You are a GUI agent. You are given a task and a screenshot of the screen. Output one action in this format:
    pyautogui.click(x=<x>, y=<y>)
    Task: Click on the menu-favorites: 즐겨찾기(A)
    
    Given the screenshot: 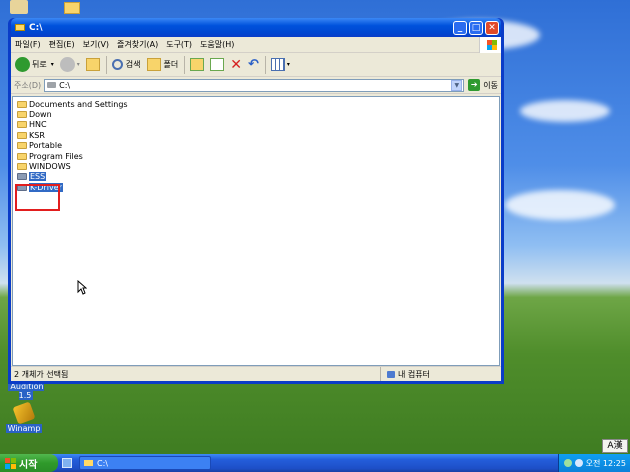 What is the action you would take?
    pyautogui.click(x=137, y=44)
    